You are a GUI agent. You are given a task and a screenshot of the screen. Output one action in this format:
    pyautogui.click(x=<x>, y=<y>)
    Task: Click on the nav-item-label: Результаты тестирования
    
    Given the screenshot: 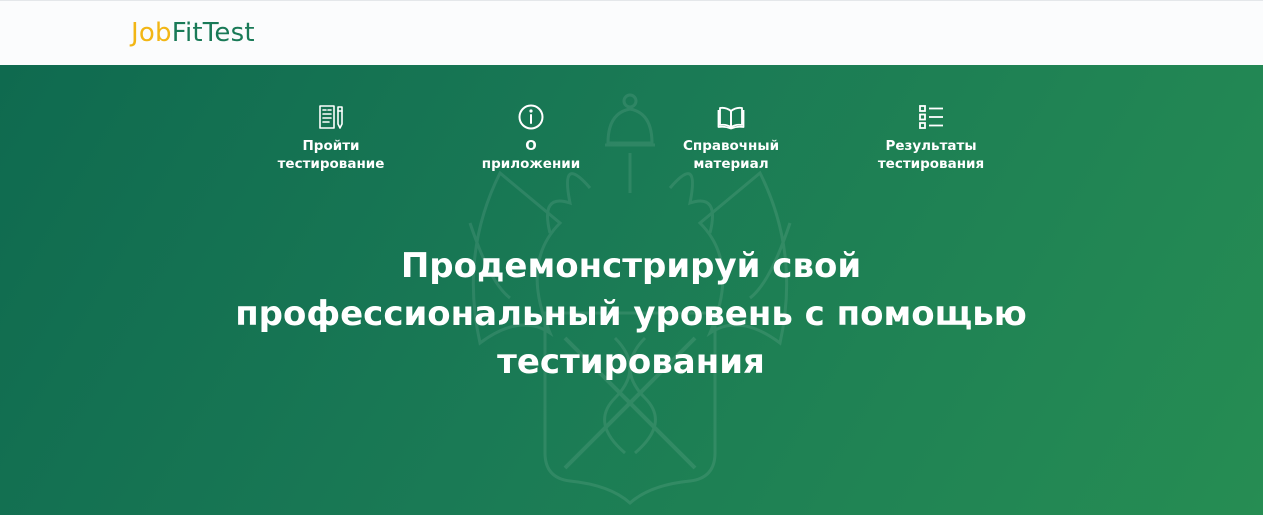 What is the action you would take?
    pyautogui.click(x=931, y=155)
    